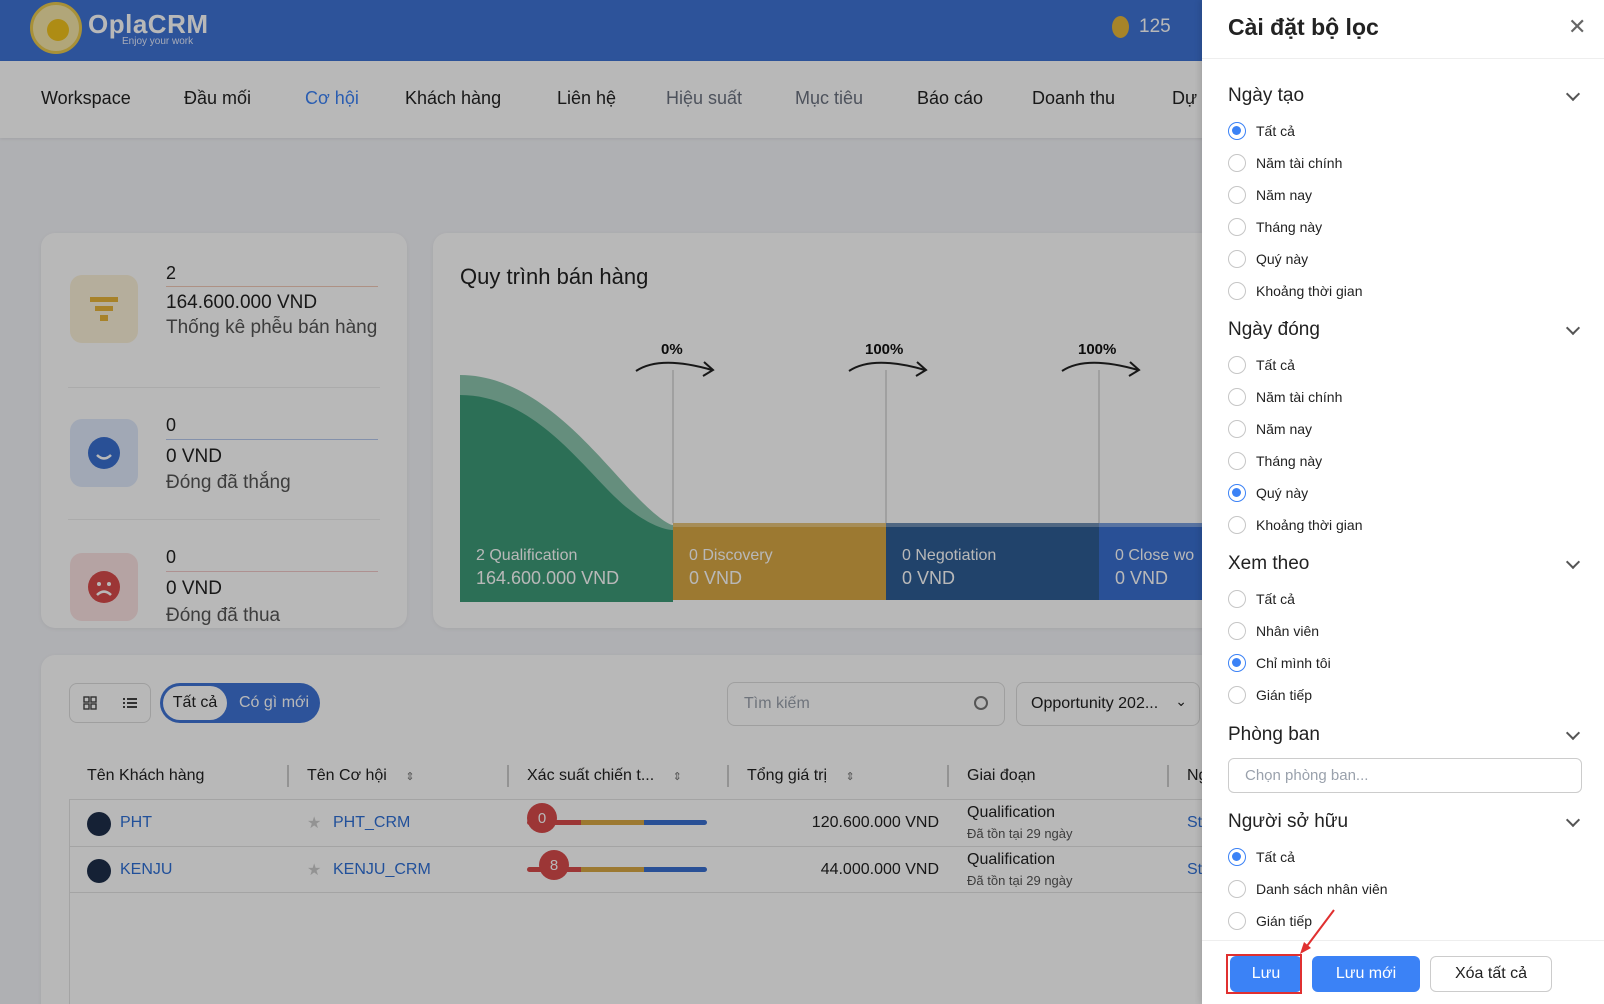 This screenshot has height=1004, width=1604. Describe the element at coordinates (1577, 27) in the screenshot. I see `close-icon: ✕` at that location.